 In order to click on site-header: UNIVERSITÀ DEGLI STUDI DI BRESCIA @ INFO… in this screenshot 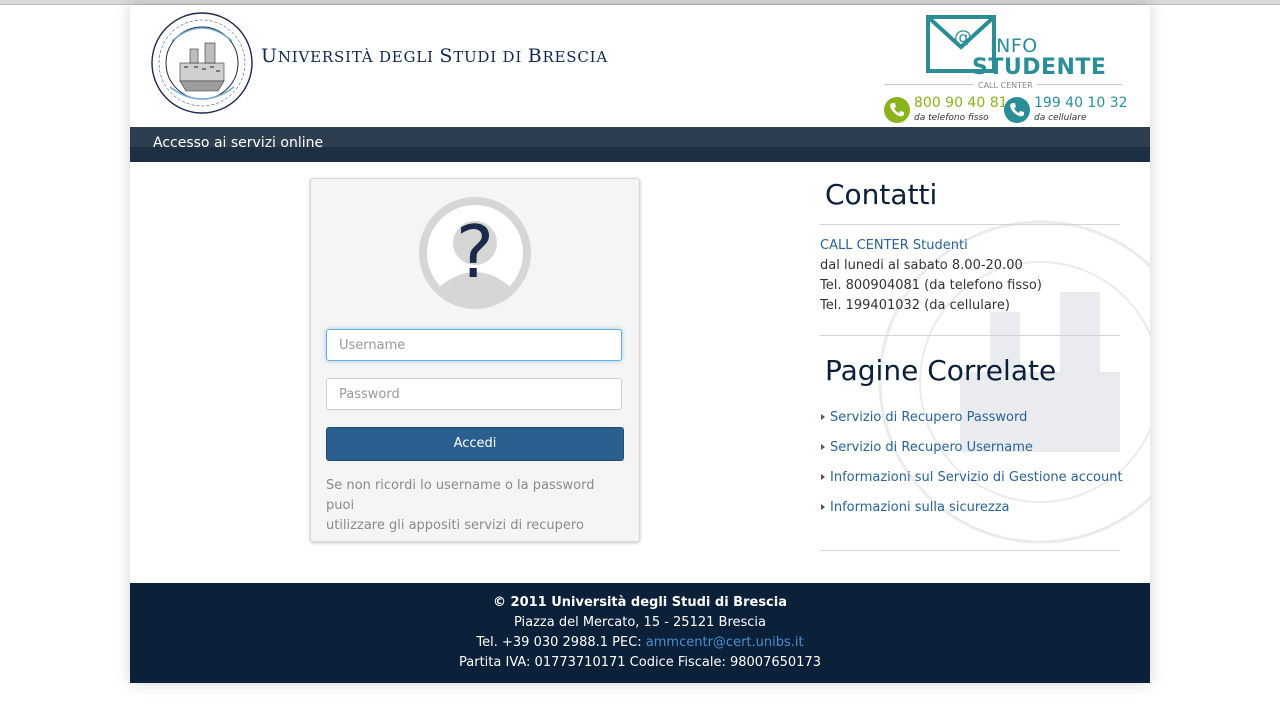, I will do `click(640, 66)`.